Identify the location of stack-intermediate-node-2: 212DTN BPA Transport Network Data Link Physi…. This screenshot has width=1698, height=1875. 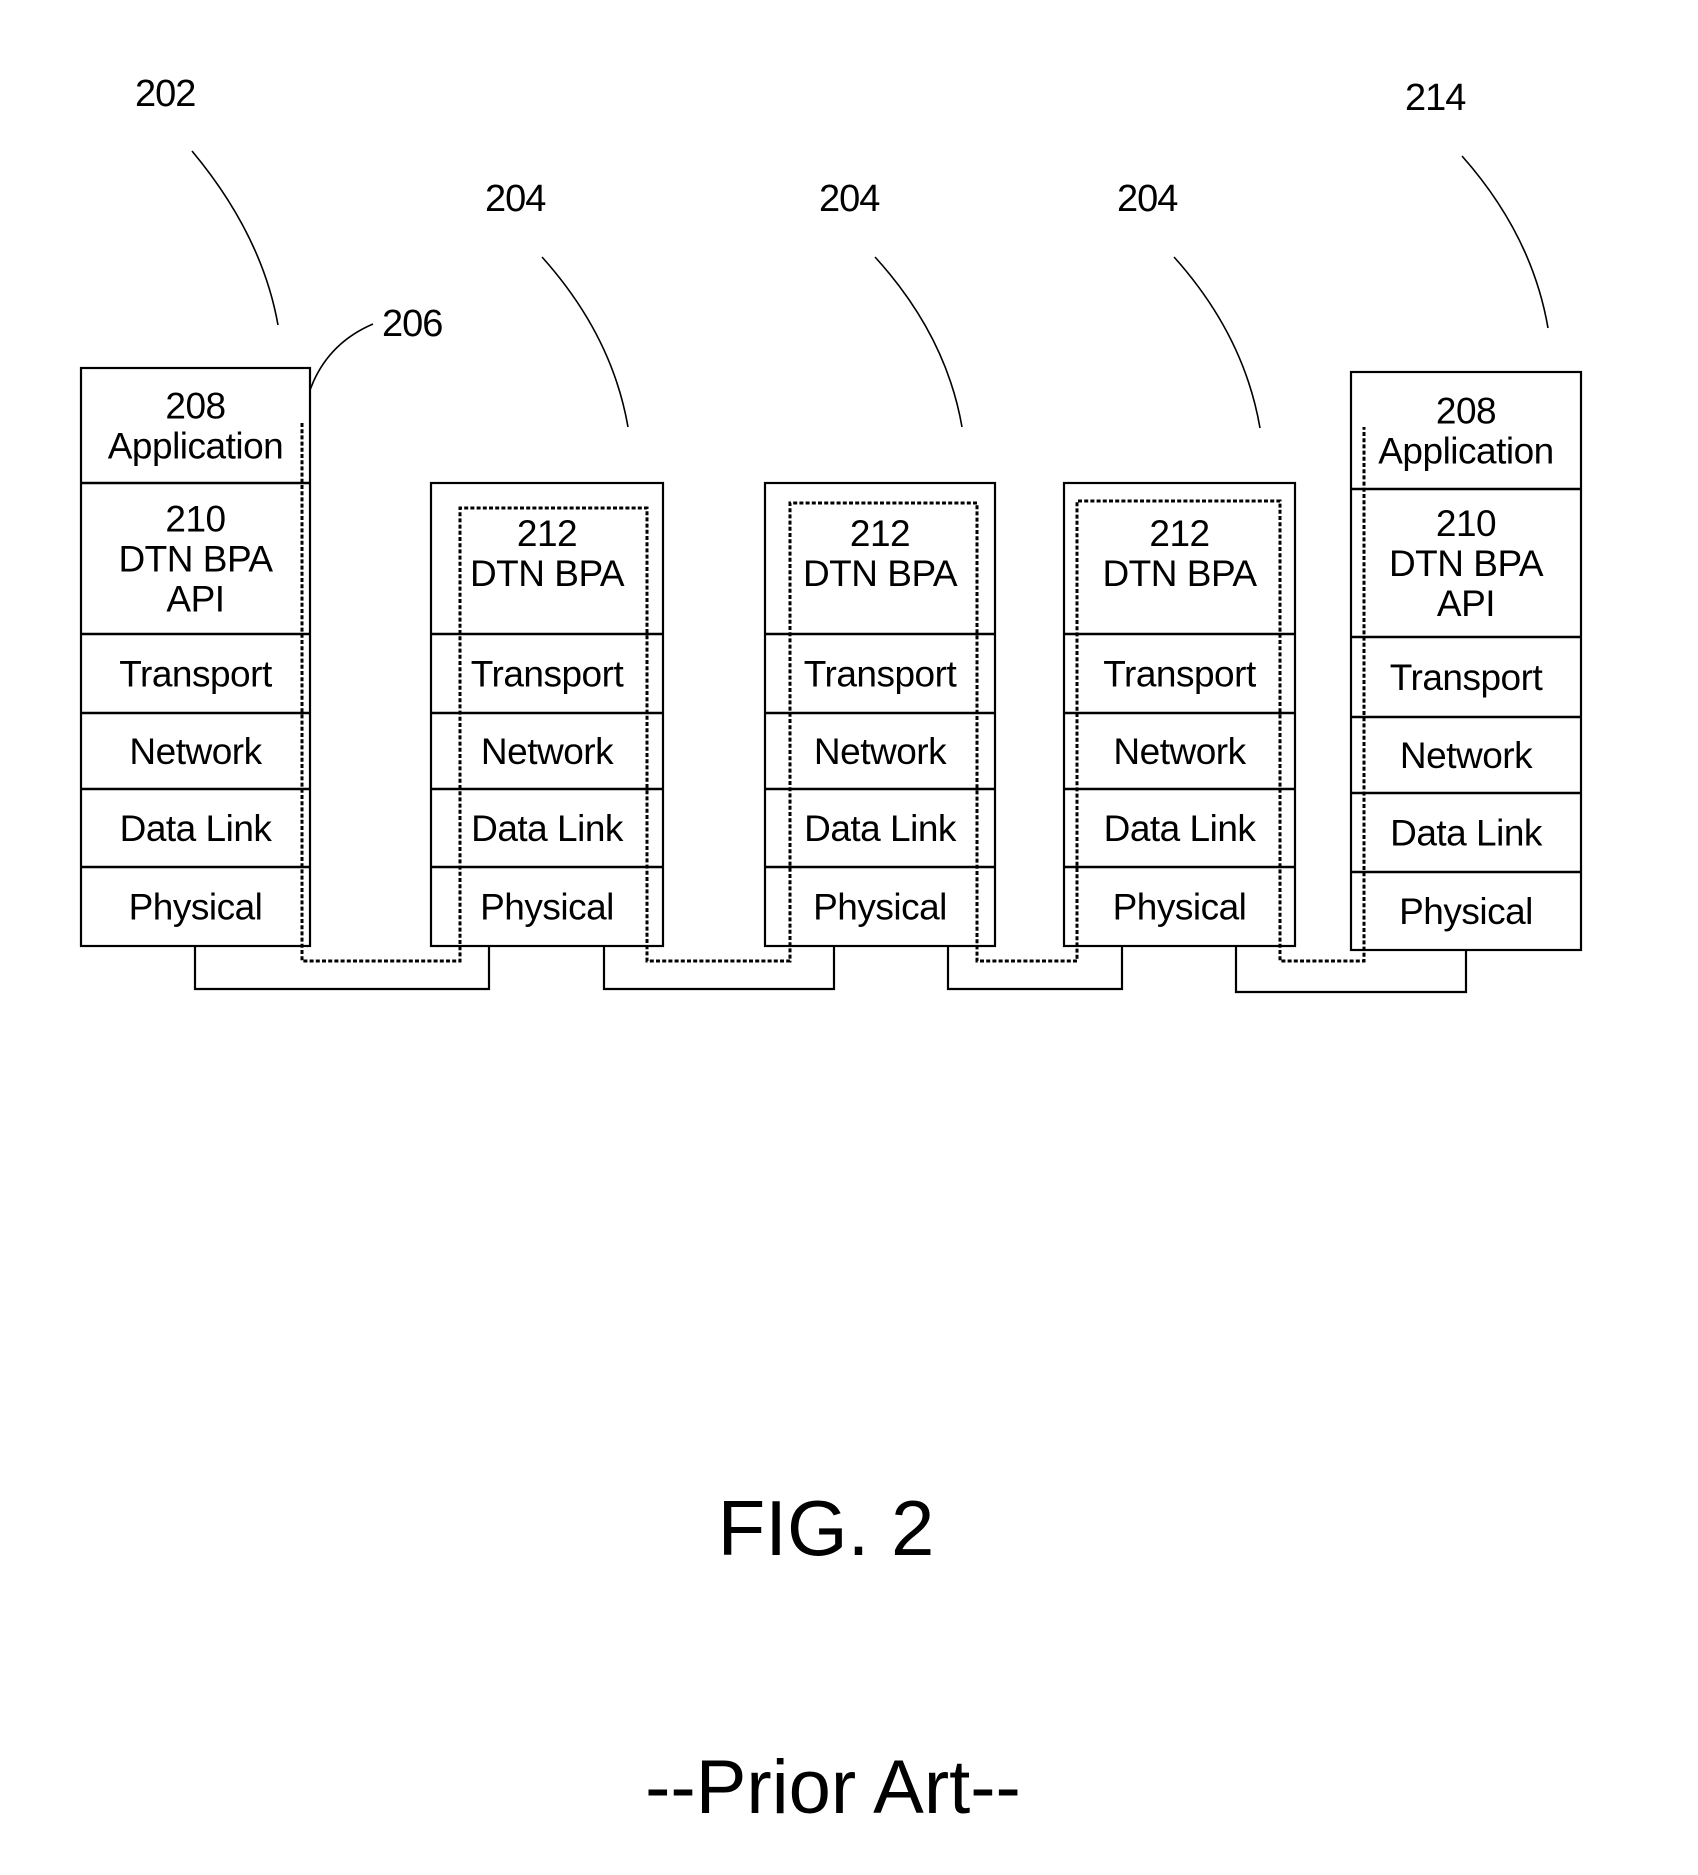
(880, 714).